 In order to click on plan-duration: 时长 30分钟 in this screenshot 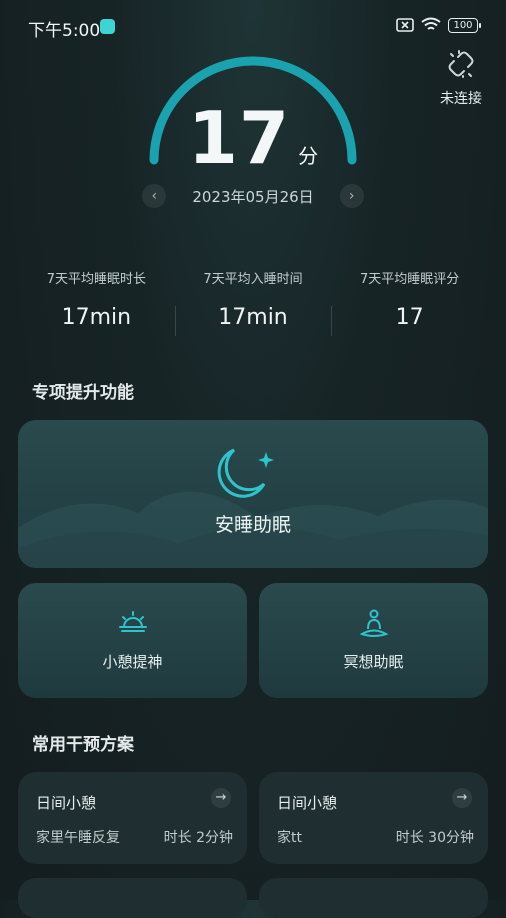, I will do `click(434, 838)`.